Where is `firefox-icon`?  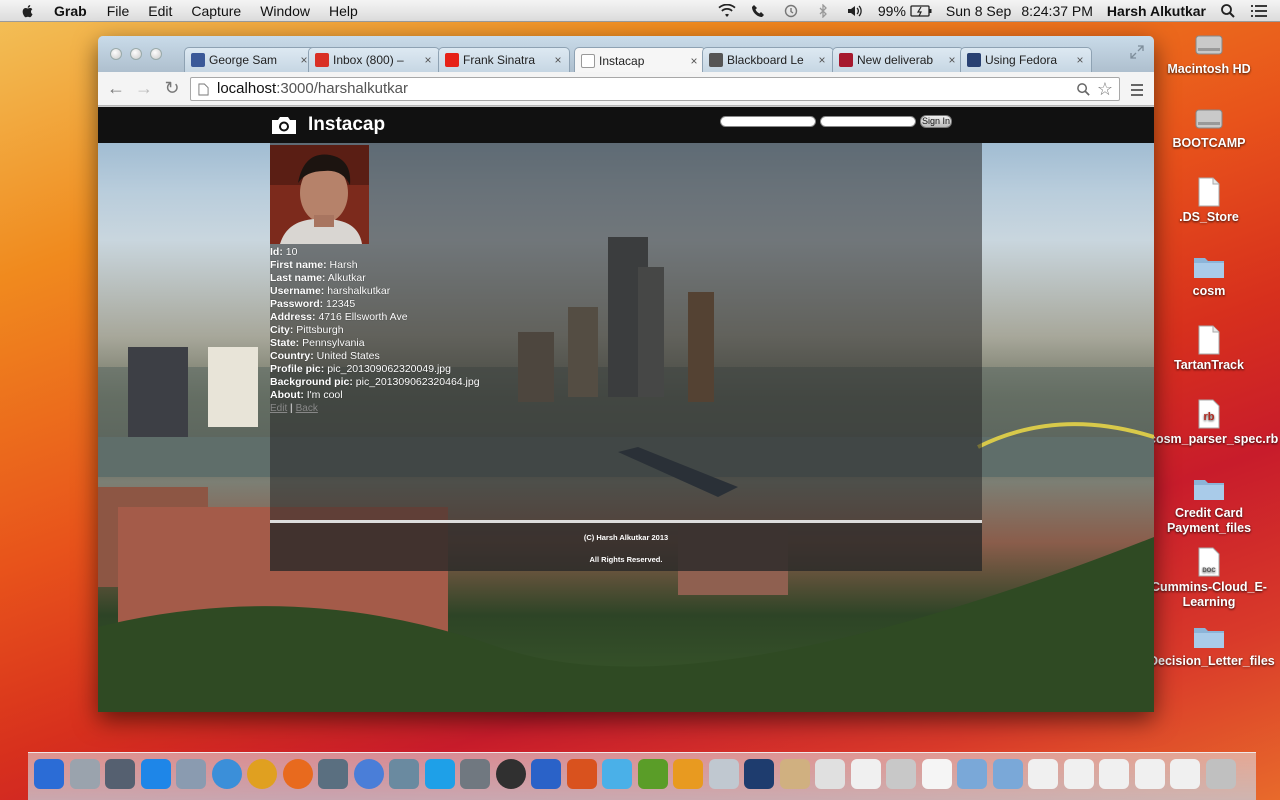 firefox-icon is located at coordinates (297, 774).